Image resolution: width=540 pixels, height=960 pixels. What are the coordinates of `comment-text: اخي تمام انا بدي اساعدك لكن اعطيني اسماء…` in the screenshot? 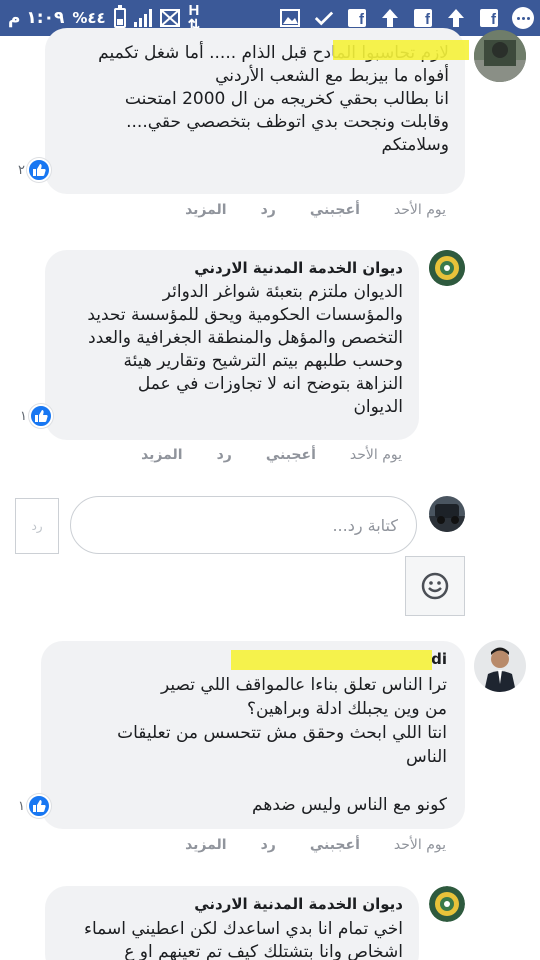 It's located at (243, 939).